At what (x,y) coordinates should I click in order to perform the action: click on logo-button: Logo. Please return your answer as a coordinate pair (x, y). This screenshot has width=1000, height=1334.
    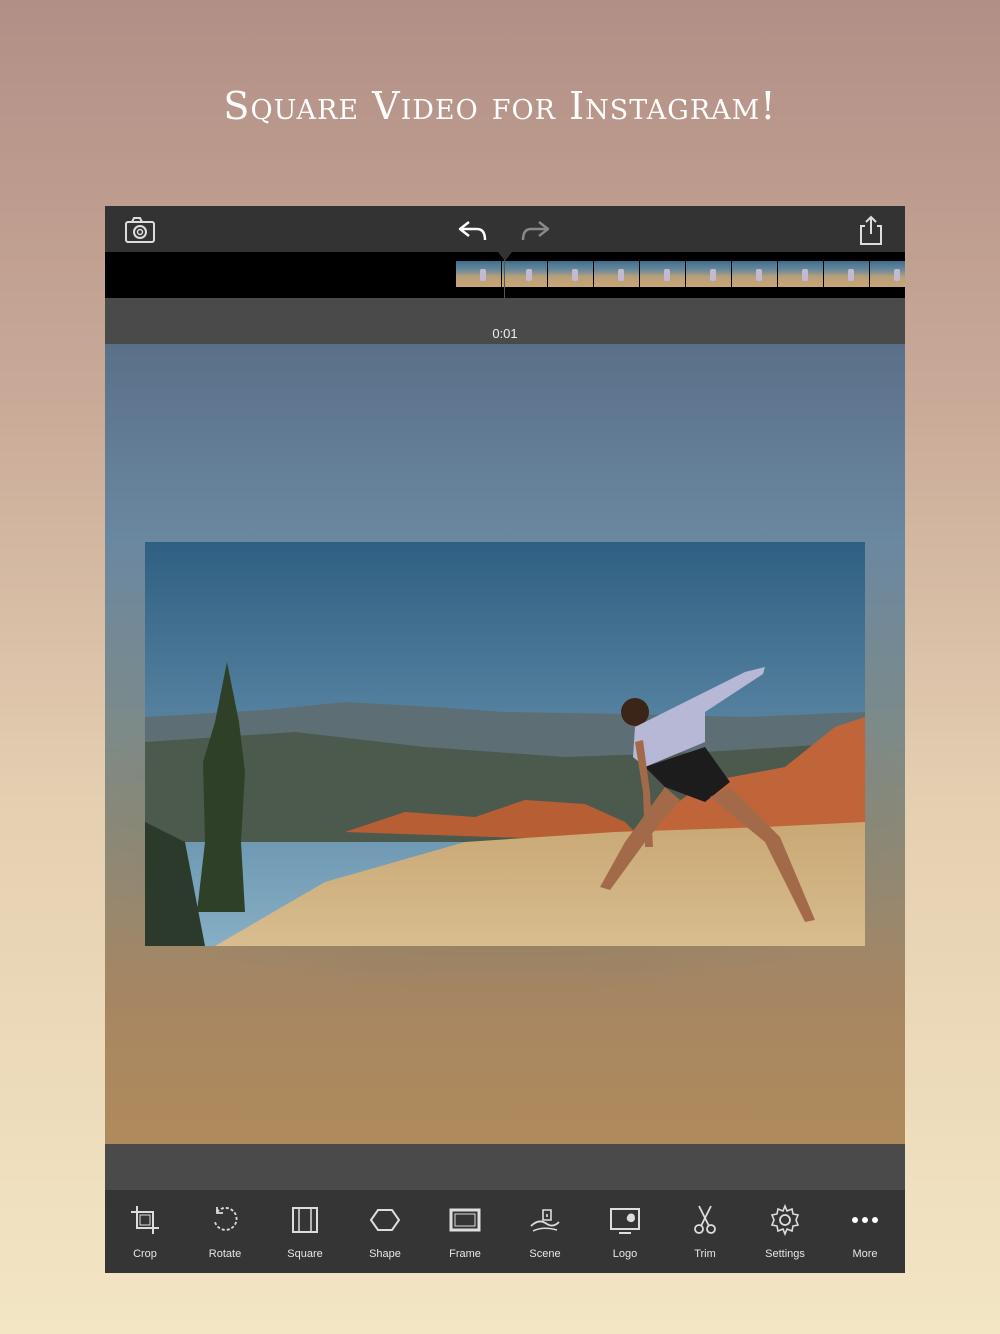
    Looking at the image, I should click on (625, 1231).